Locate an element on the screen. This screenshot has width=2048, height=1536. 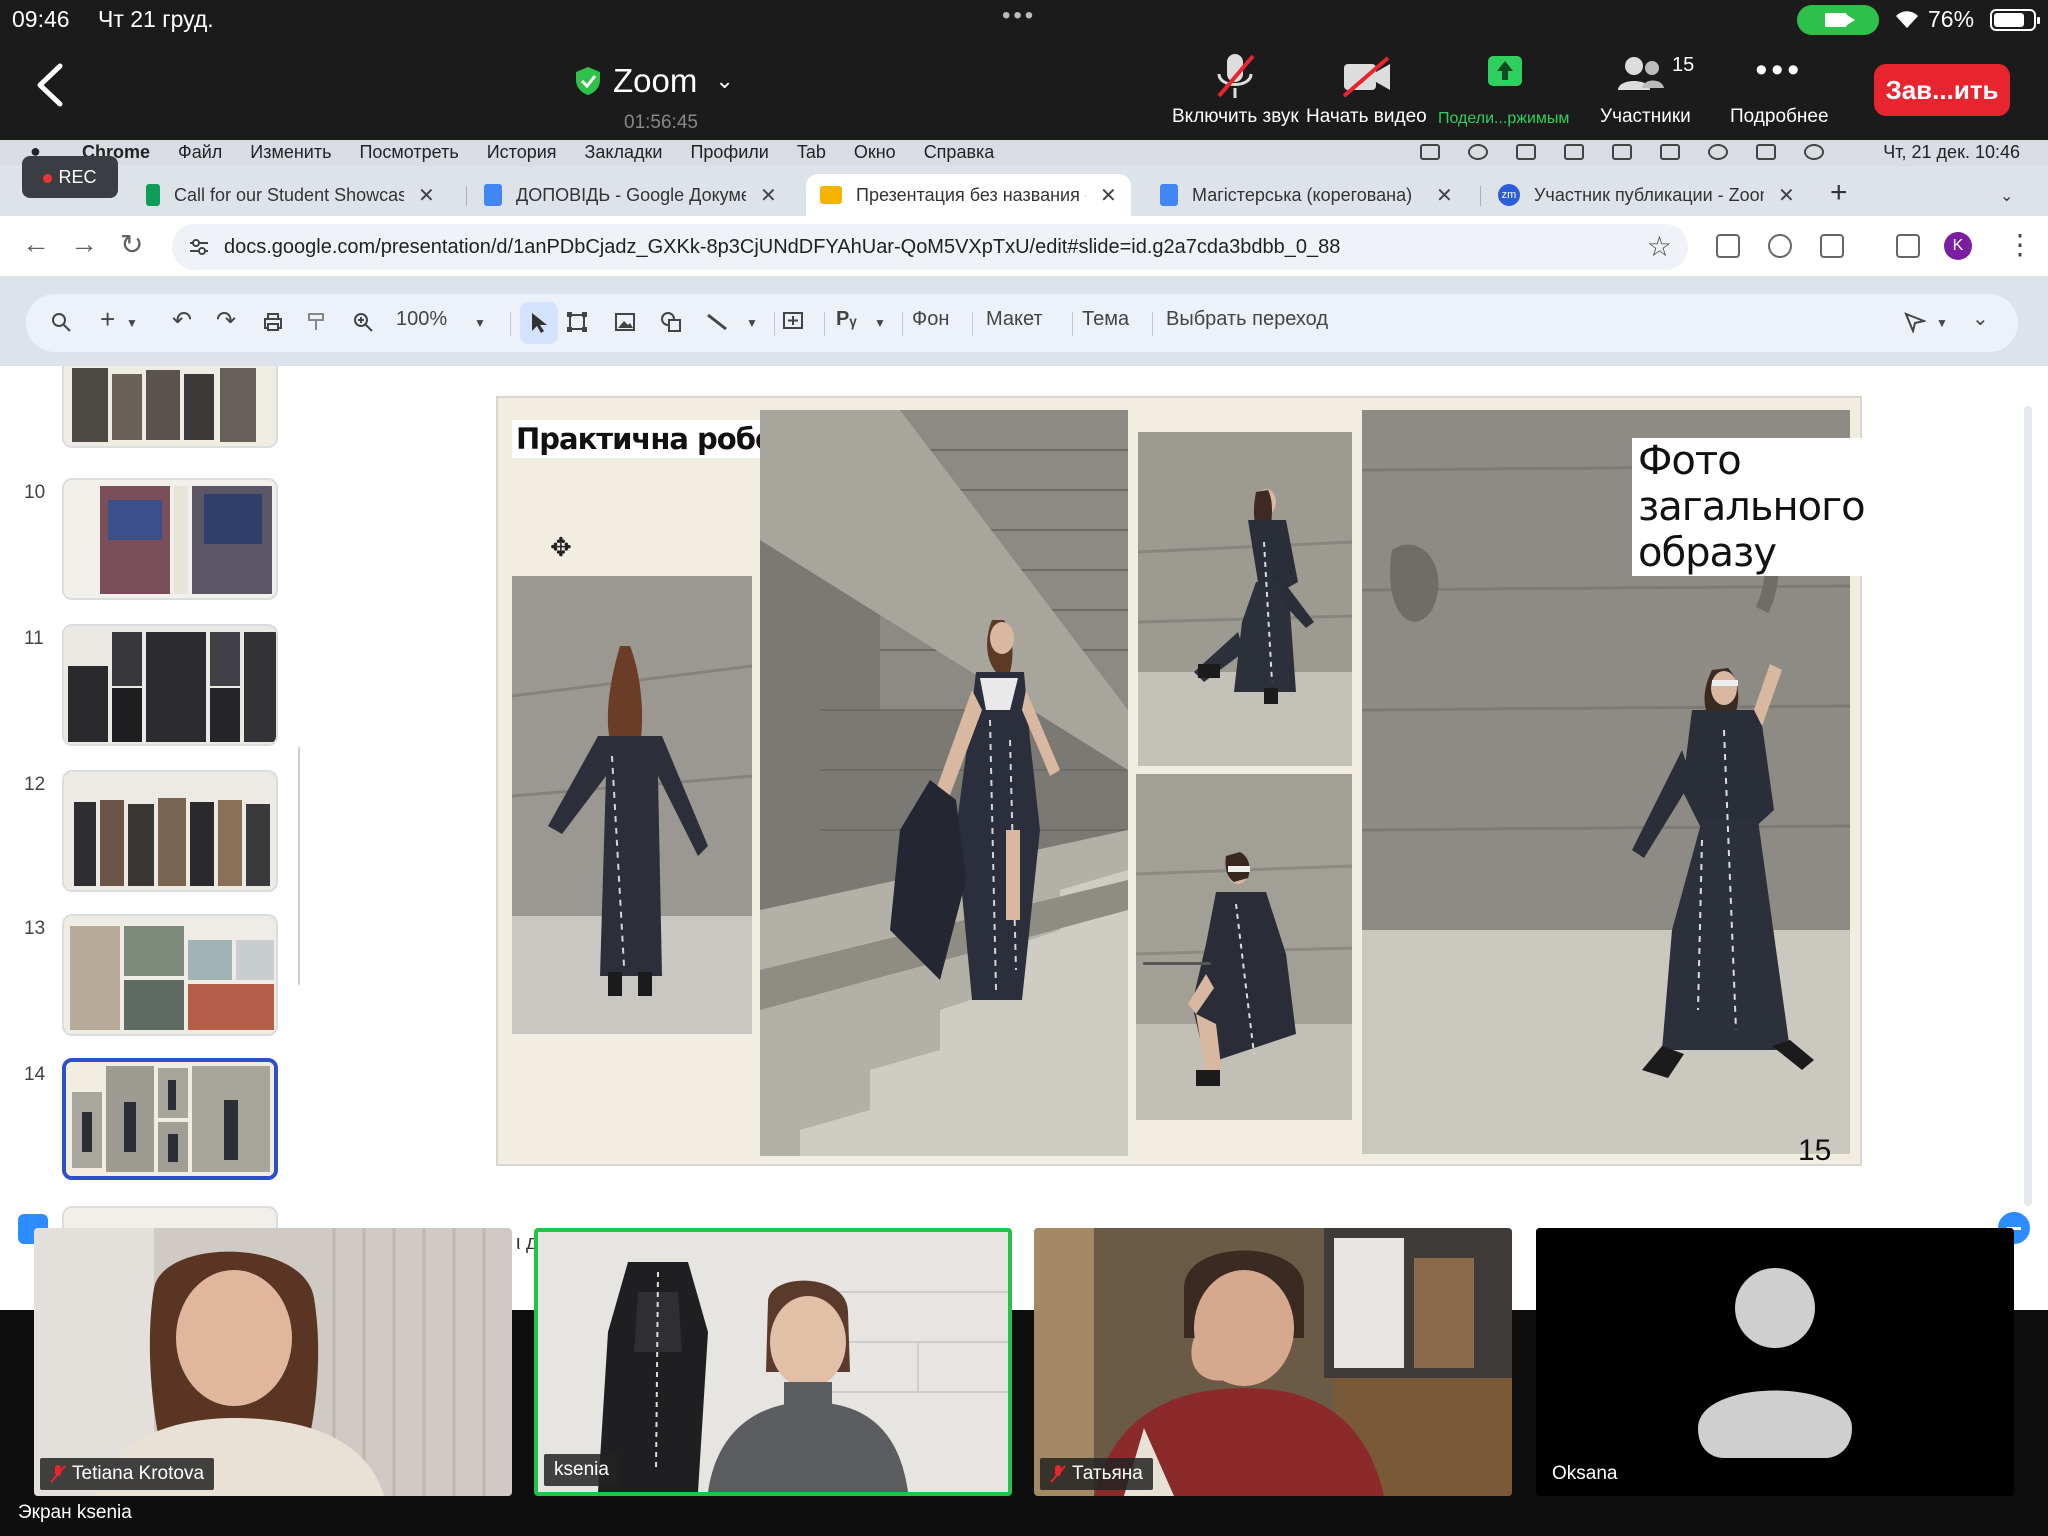
site-settings-icon is located at coordinates (199, 247).